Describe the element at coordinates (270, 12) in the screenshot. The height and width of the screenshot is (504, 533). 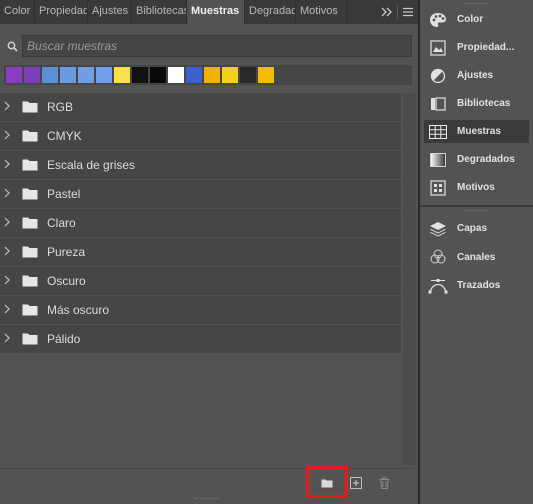
I see `tab-degradados: Degradados` at that location.